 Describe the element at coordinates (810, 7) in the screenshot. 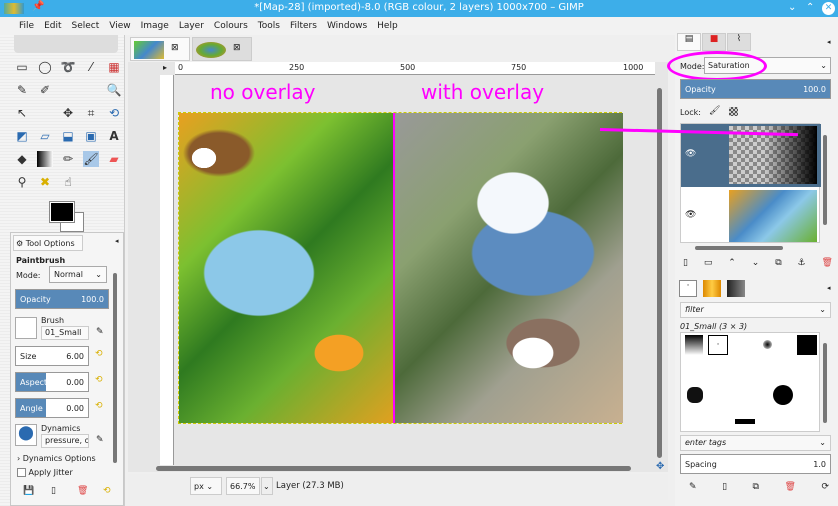

I see `maximize-button: ⌃` at that location.